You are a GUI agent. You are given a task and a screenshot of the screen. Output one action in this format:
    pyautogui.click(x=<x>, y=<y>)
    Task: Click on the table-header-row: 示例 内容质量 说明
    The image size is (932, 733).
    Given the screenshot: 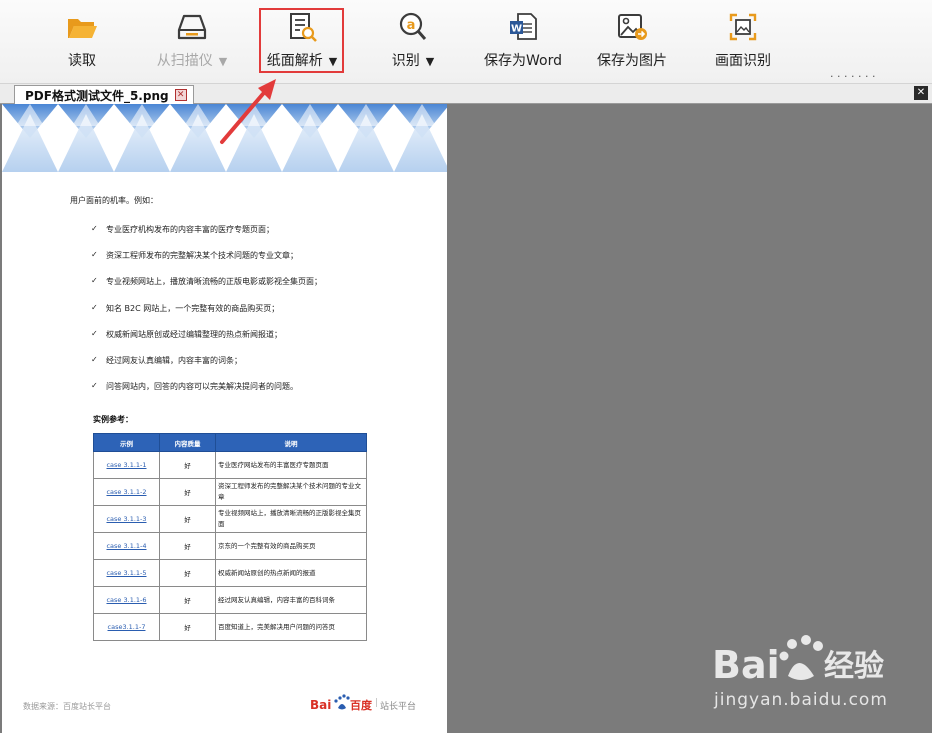 What is the action you would take?
    pyautogui.click(x=230, y=442)
    